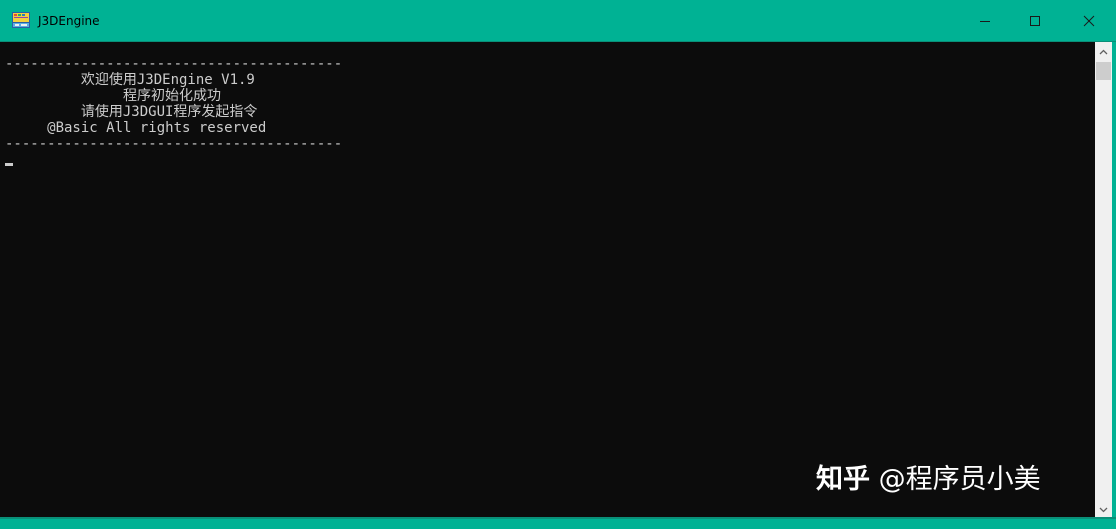 Image resolution: width=1116 pixels, height=529 pixels. I want to click on window-title: J3DEngine, so click(69, 21).